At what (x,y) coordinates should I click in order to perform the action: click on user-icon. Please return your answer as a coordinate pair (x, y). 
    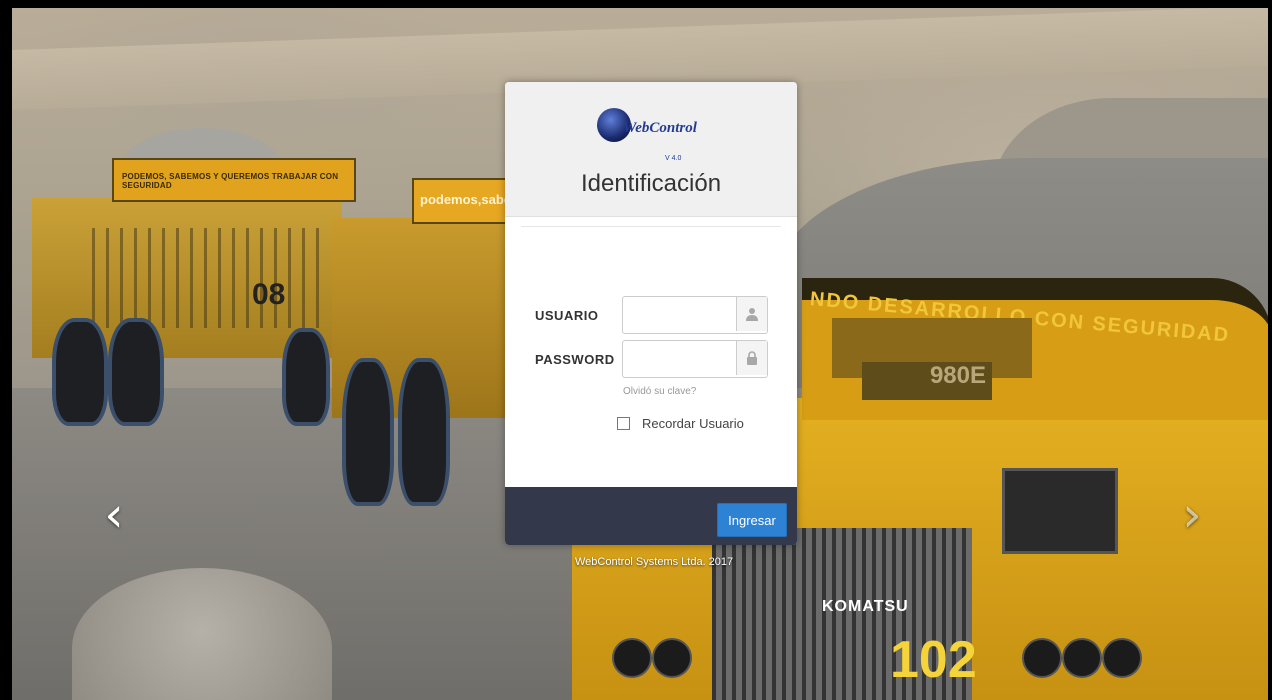
    Looking at the image, I should click on (751, 314).